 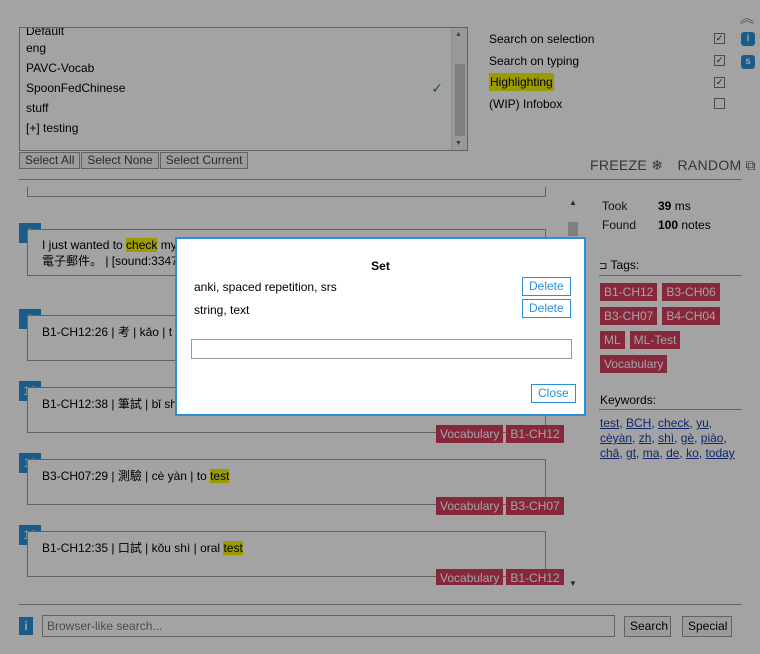 What do you see at coordinates (265, 287) in the screenshot?
I see `set-entry: anki, spaced repetition, srs` at bounding box center [265, 287].